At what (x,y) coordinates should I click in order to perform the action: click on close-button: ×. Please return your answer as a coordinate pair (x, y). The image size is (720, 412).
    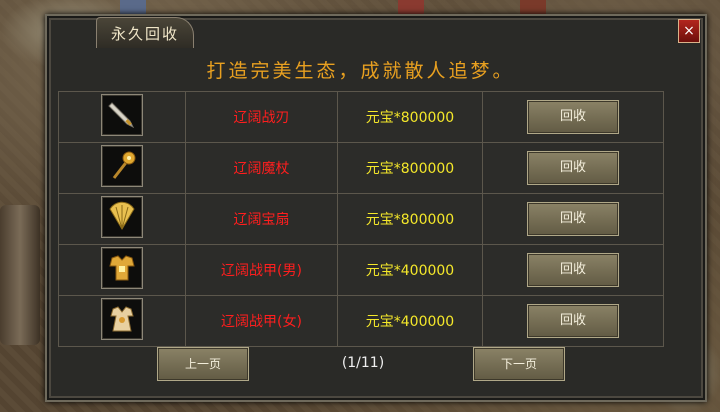
    Looking at the image, I should click on (689, 31).